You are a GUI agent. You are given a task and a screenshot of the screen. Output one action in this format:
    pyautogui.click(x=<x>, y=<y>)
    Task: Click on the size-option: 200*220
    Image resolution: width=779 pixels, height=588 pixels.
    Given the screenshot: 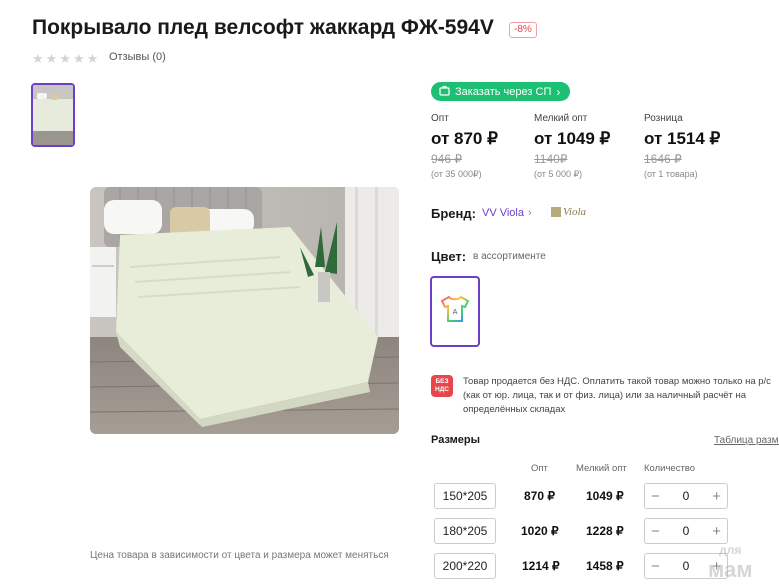 What is the action you would take?
    pyautogui.click(x=465, y=566)
    